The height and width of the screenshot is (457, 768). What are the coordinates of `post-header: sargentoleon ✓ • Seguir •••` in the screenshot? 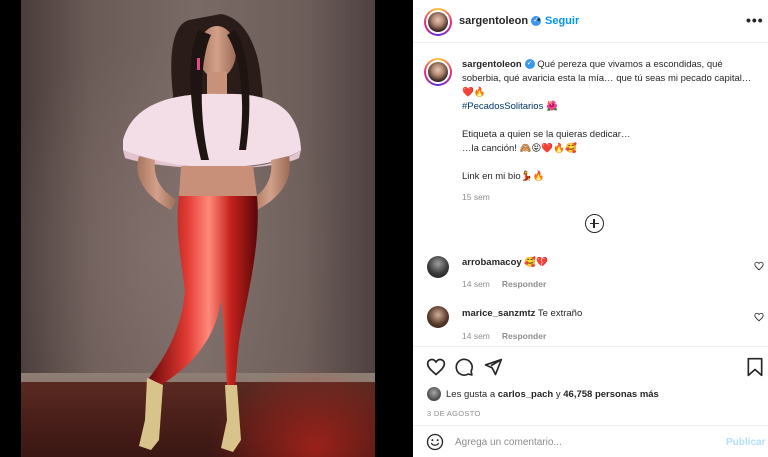 It's located at (590, 21).